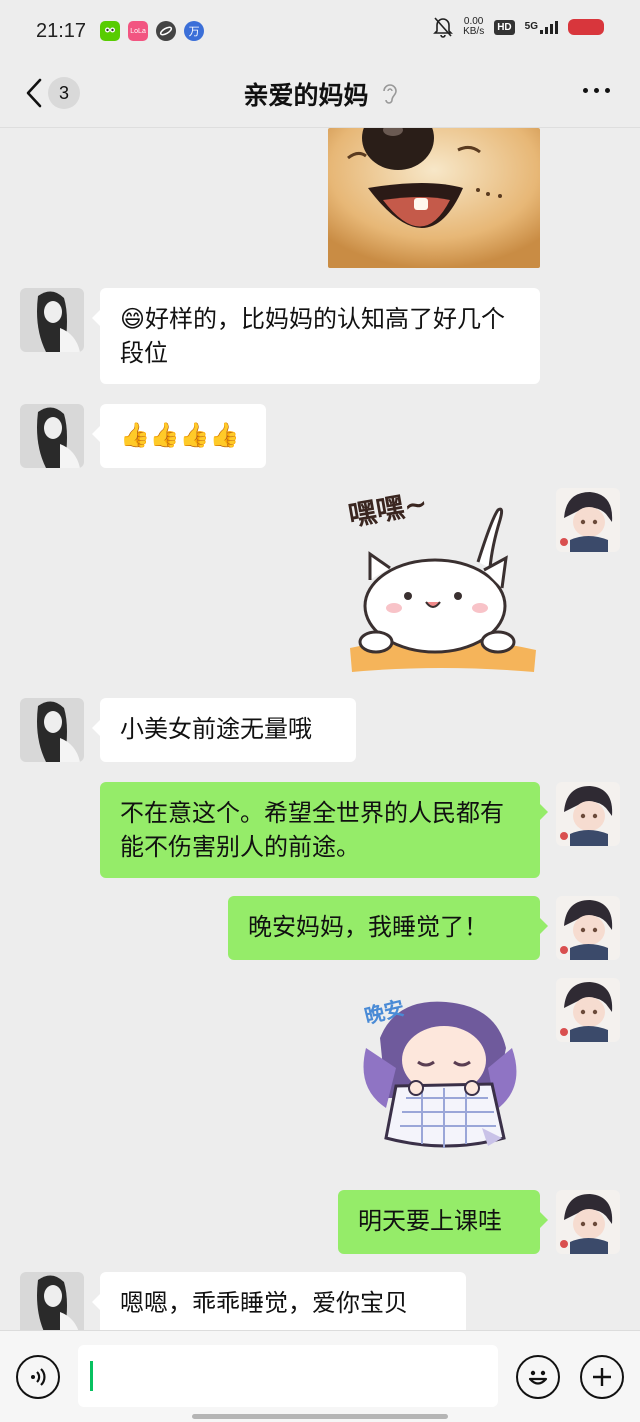 This screenshot has width=640, height=1422. What do you see at coordinates (279, 1301) in the screenshot?
I see `message-bubble-incoming: 嗯嗯，乖乖睡觉，爱你宝贝` at bounding box center [279, 1301].